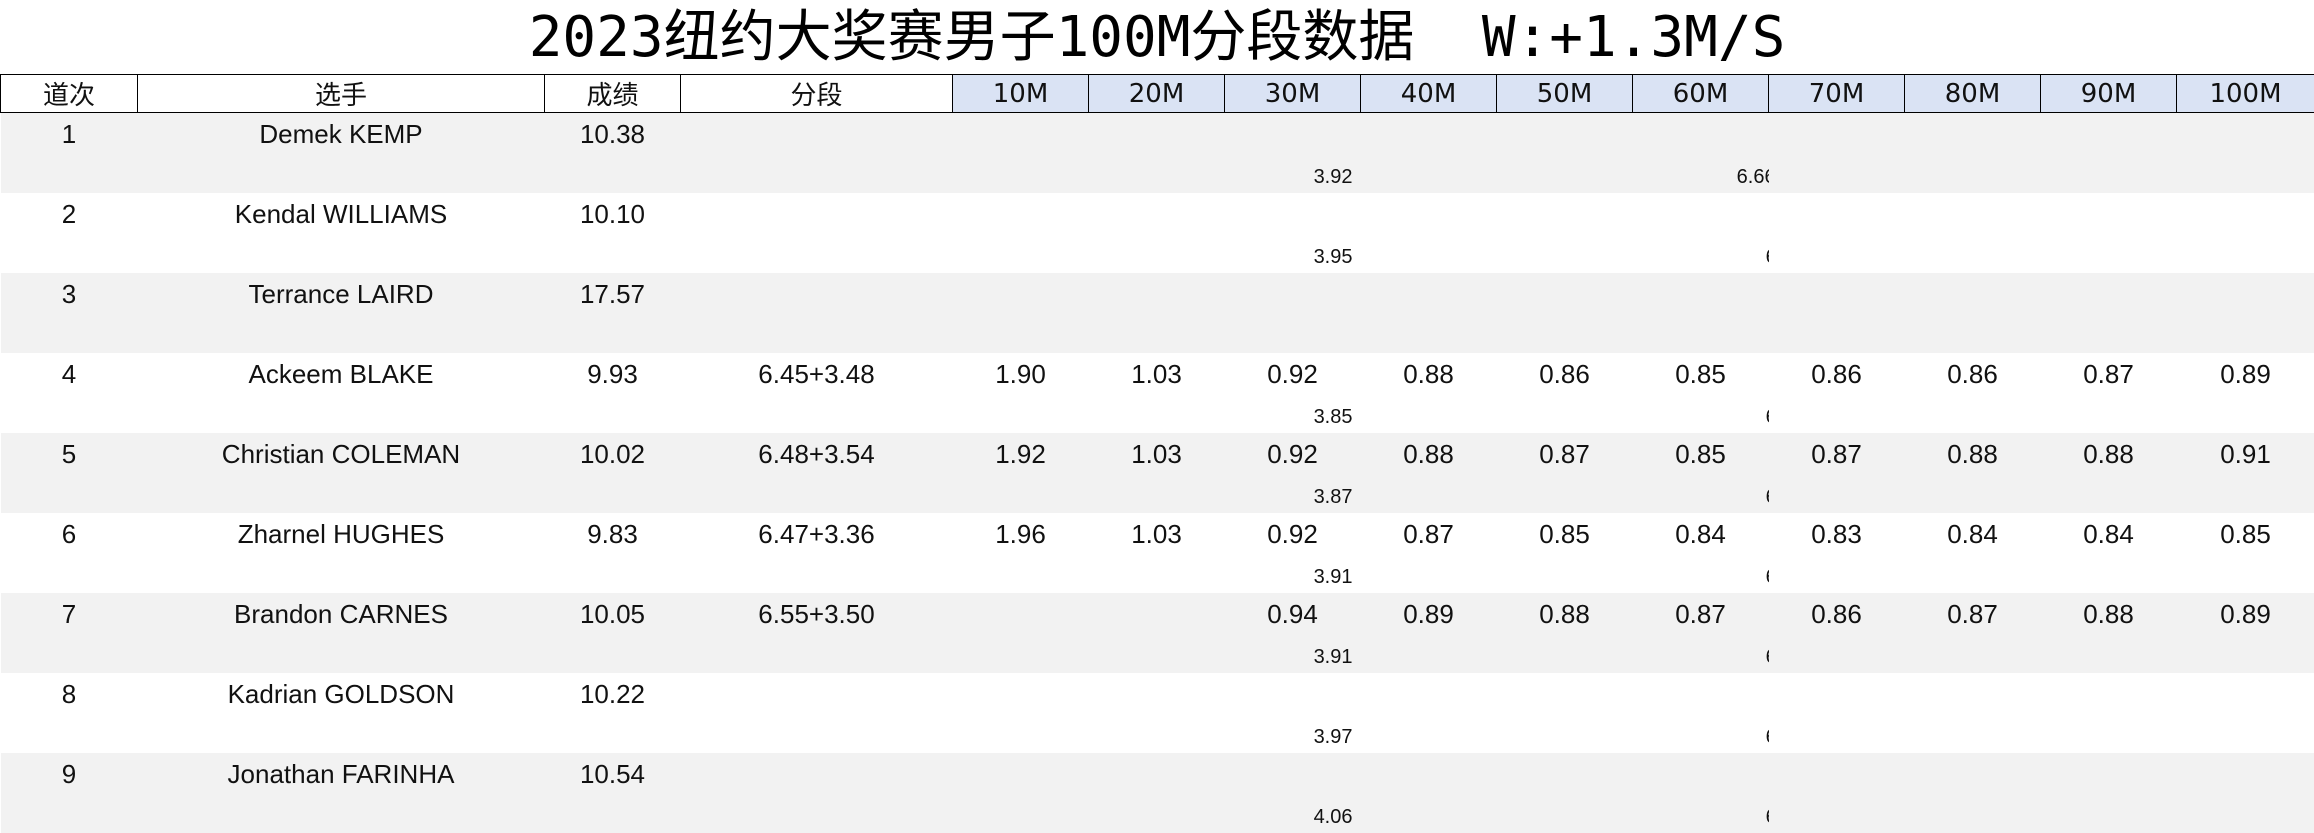 The width and height of the screenshot is (2314, 833). I want to click on header-result: 成绩, so click(612, 93).